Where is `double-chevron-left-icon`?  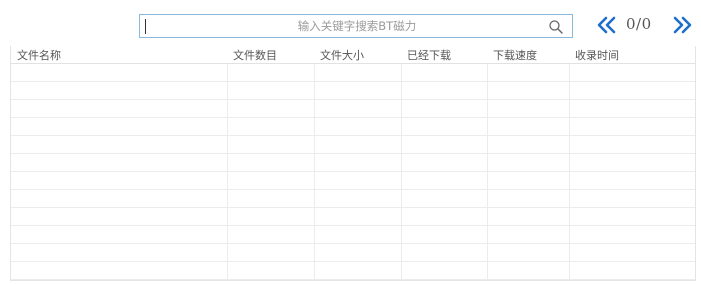 double-chevron-left-icon is located at coordinates (607, 25).